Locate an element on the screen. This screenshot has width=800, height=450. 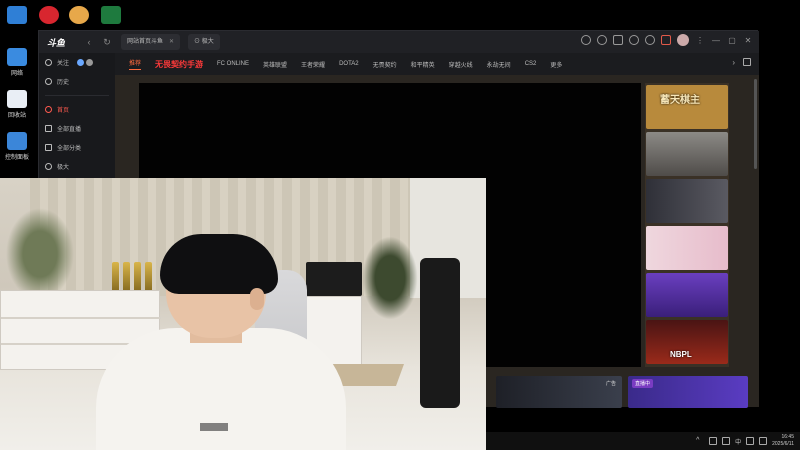
thumbnail-item: 蓄天棋主 is located at coordinates (687, 107).